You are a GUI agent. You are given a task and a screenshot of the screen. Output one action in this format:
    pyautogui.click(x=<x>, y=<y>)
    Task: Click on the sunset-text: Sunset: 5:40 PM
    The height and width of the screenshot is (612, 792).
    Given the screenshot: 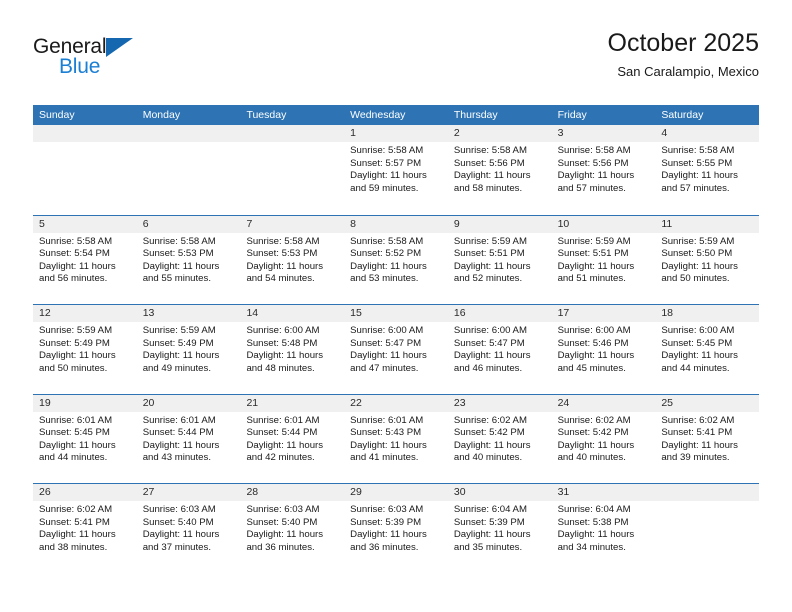 What is the action you would take?
    pyautogui.click(x=178, y=522)
    